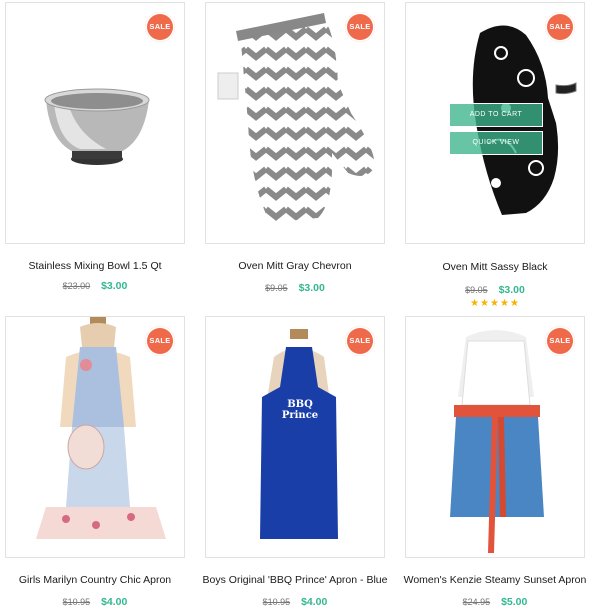  Describe the element at coordinates (295, 580) in the screenshot. I see `product-title: Boys Original 'BBQ Prince' Apron - Blue` at that location.